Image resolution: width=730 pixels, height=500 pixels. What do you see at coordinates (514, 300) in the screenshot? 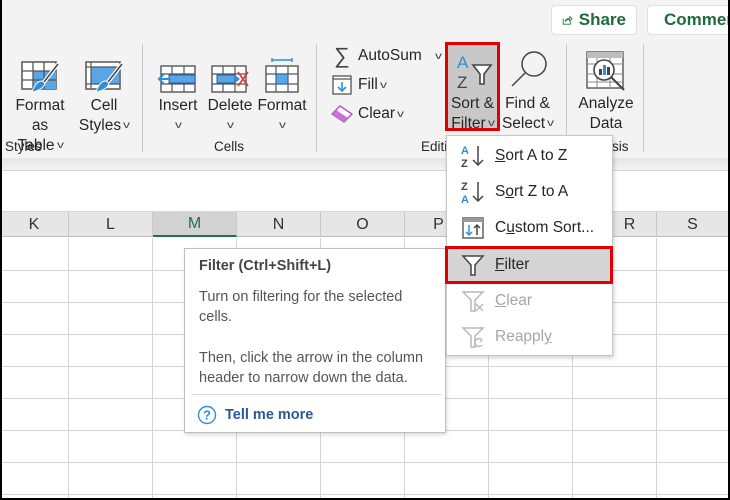
I see `menu-label: Clear` at bounding box center [514, 300].